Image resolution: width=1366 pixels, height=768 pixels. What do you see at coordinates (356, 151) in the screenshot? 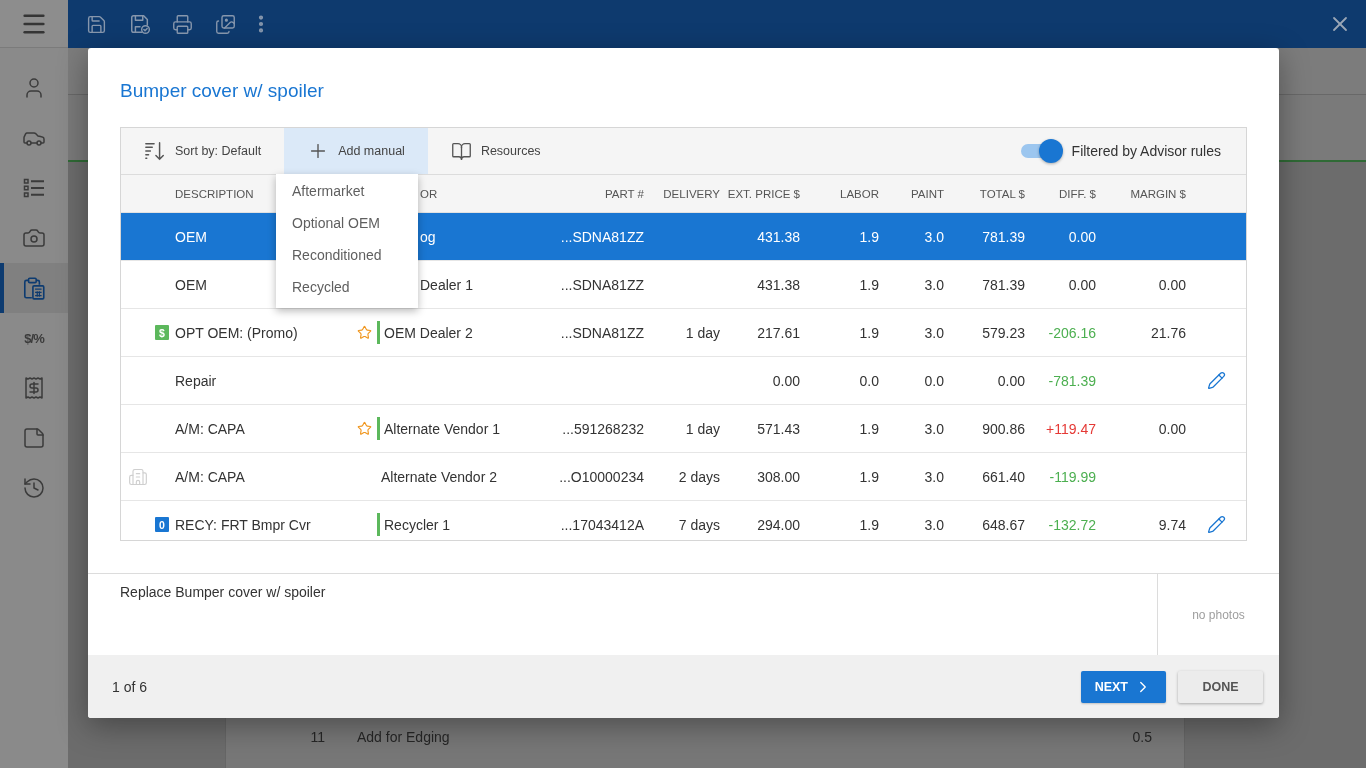
I see `add-manual-button: Add manual` at bounding box center [356, 151].